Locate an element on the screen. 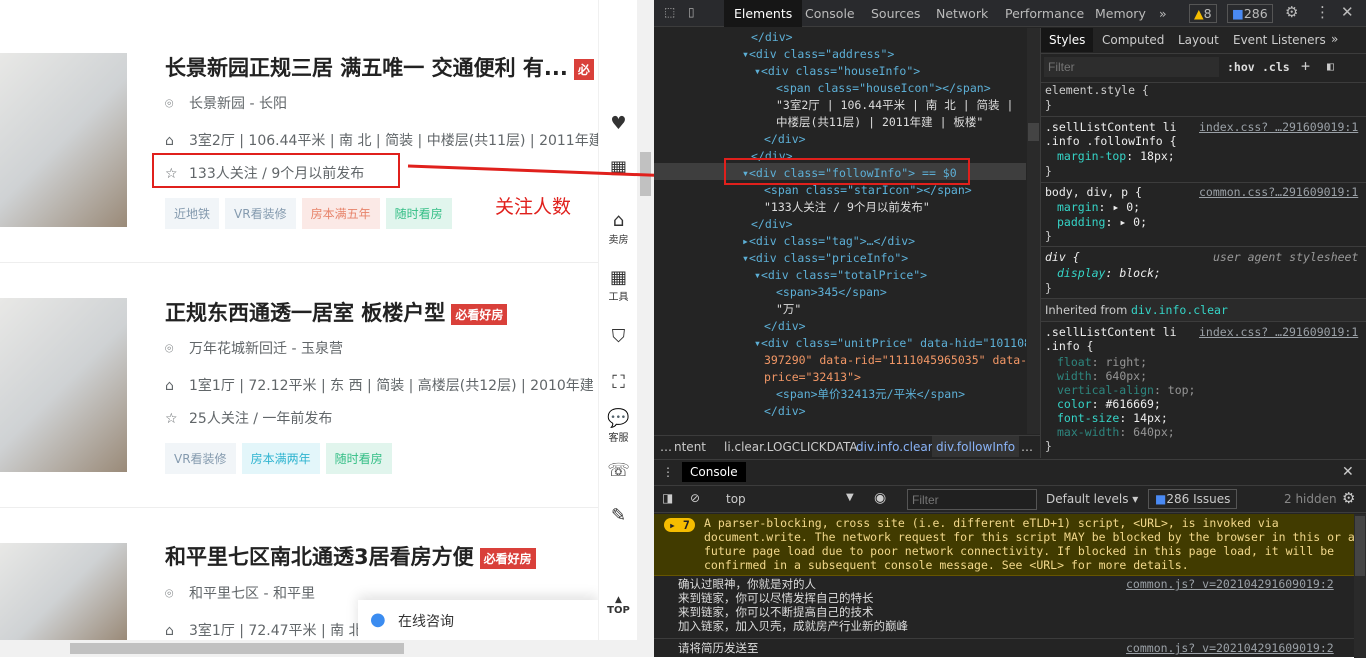  scan-button: ⛶ is located at coordinates (618, 382).